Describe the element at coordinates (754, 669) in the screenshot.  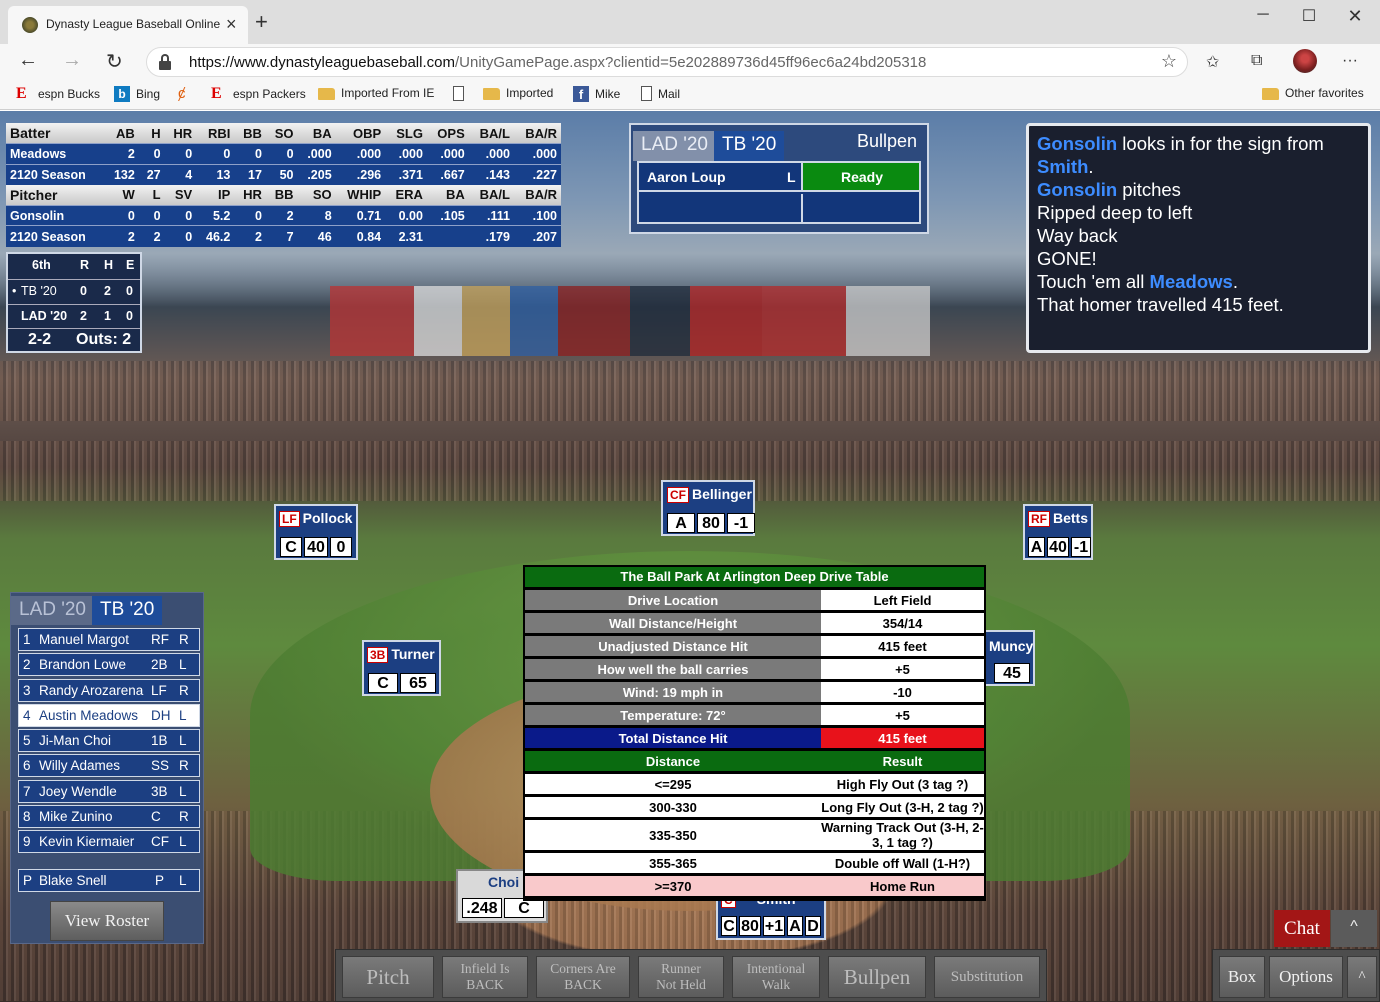
I see `drive-factor-row: How well the ball carries +5` at that location.